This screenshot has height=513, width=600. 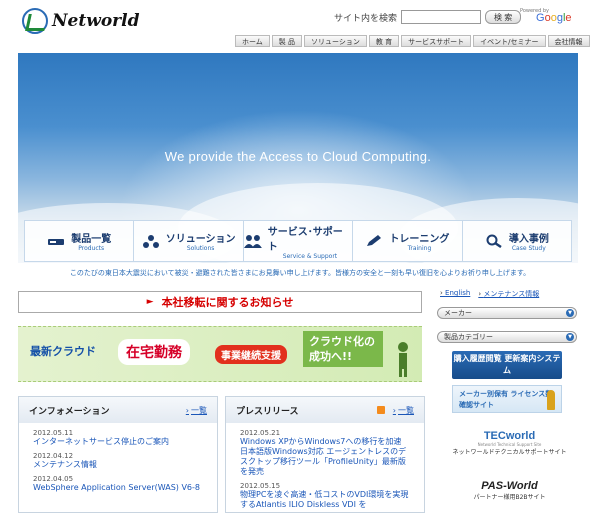 I want to click on news-date: 2012.04.05, so click(x=53, y=479).